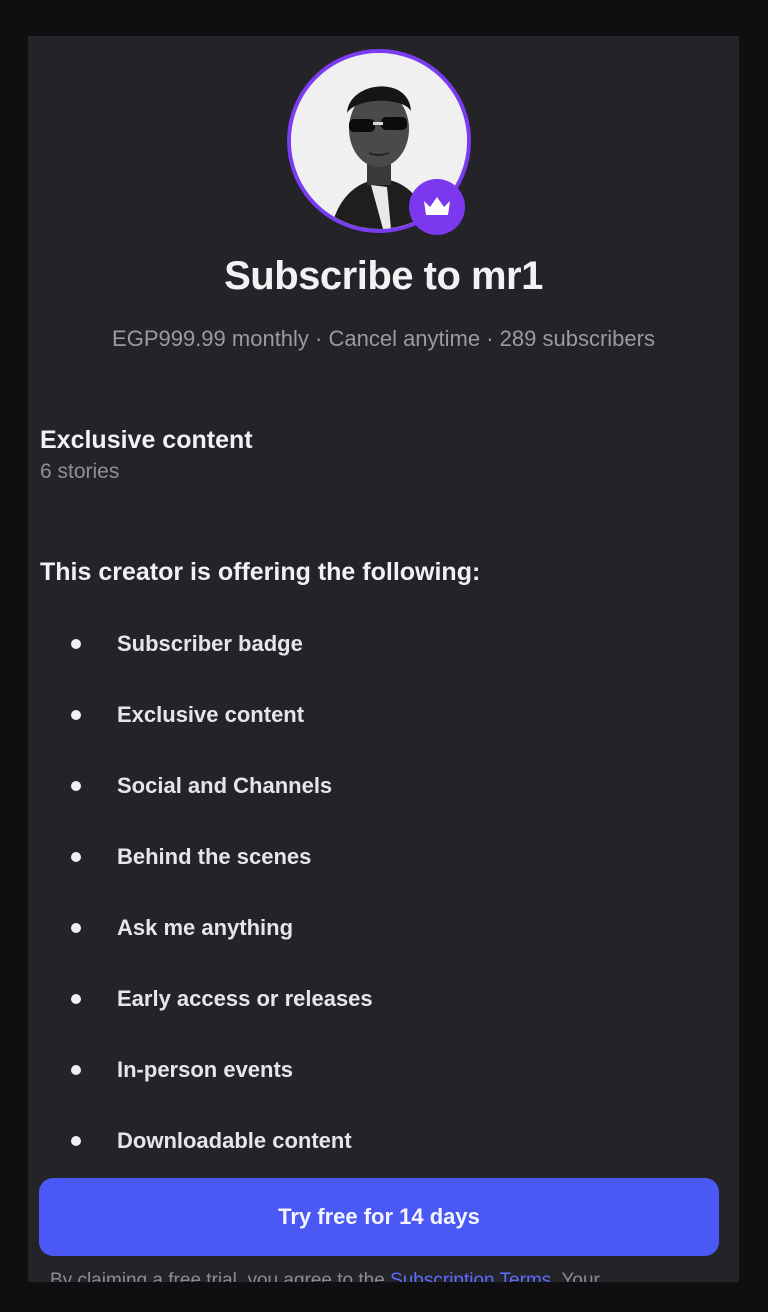 The image size is (768, 1312). I want to click on list-item: In-person events, so click(383, 1069).